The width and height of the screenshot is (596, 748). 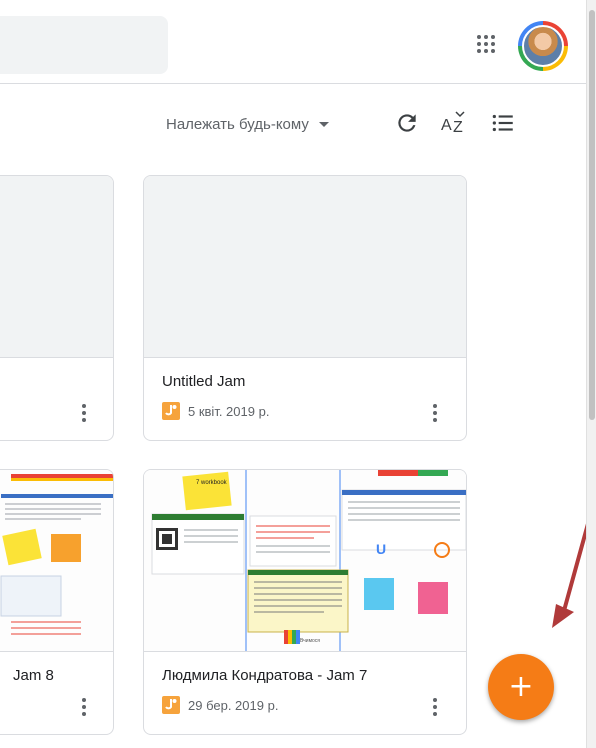 I want to click on avatar-photo, so click(x=543, y=46).